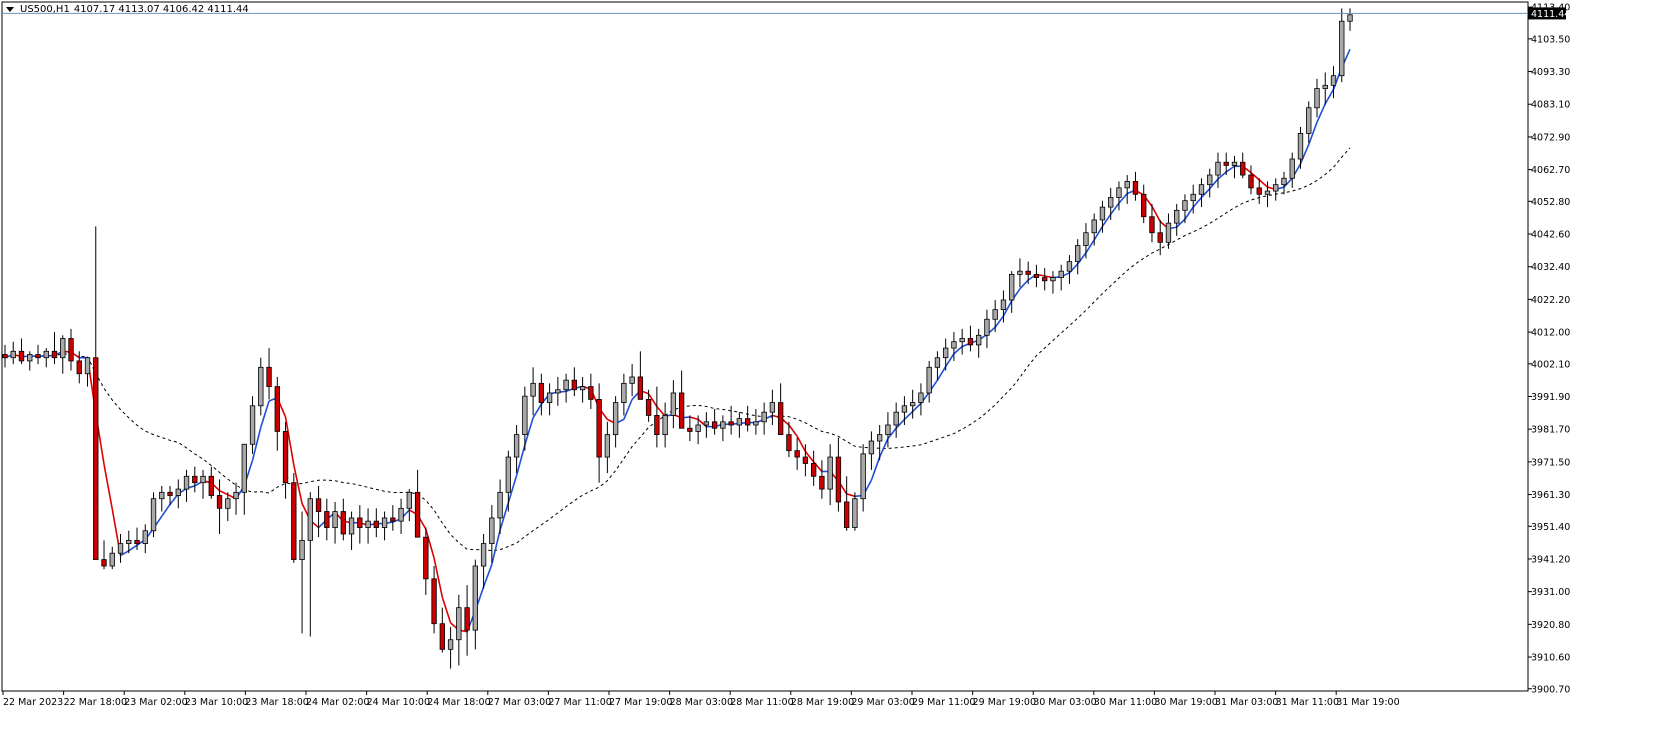 The height and width of the screenshot is (753, 1657). Describe the element at coordinates (1550, 462) in the screenshot. I see `y-tick-label: 3971.50` at that location.